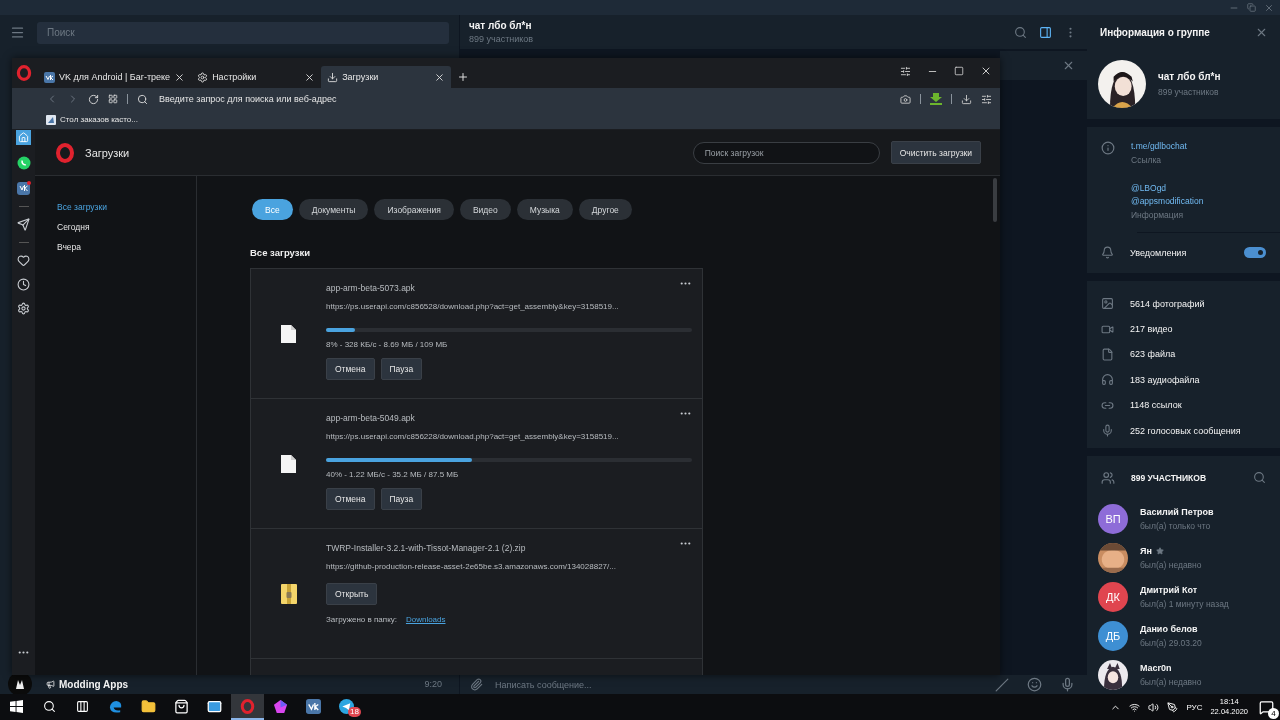 The image size is (1280, 720). What do you see at coordinates (1184, 603) in the screenshot?
I see `member-status: был(а) 1 минуту назад` at bounding box center [1184, 603].